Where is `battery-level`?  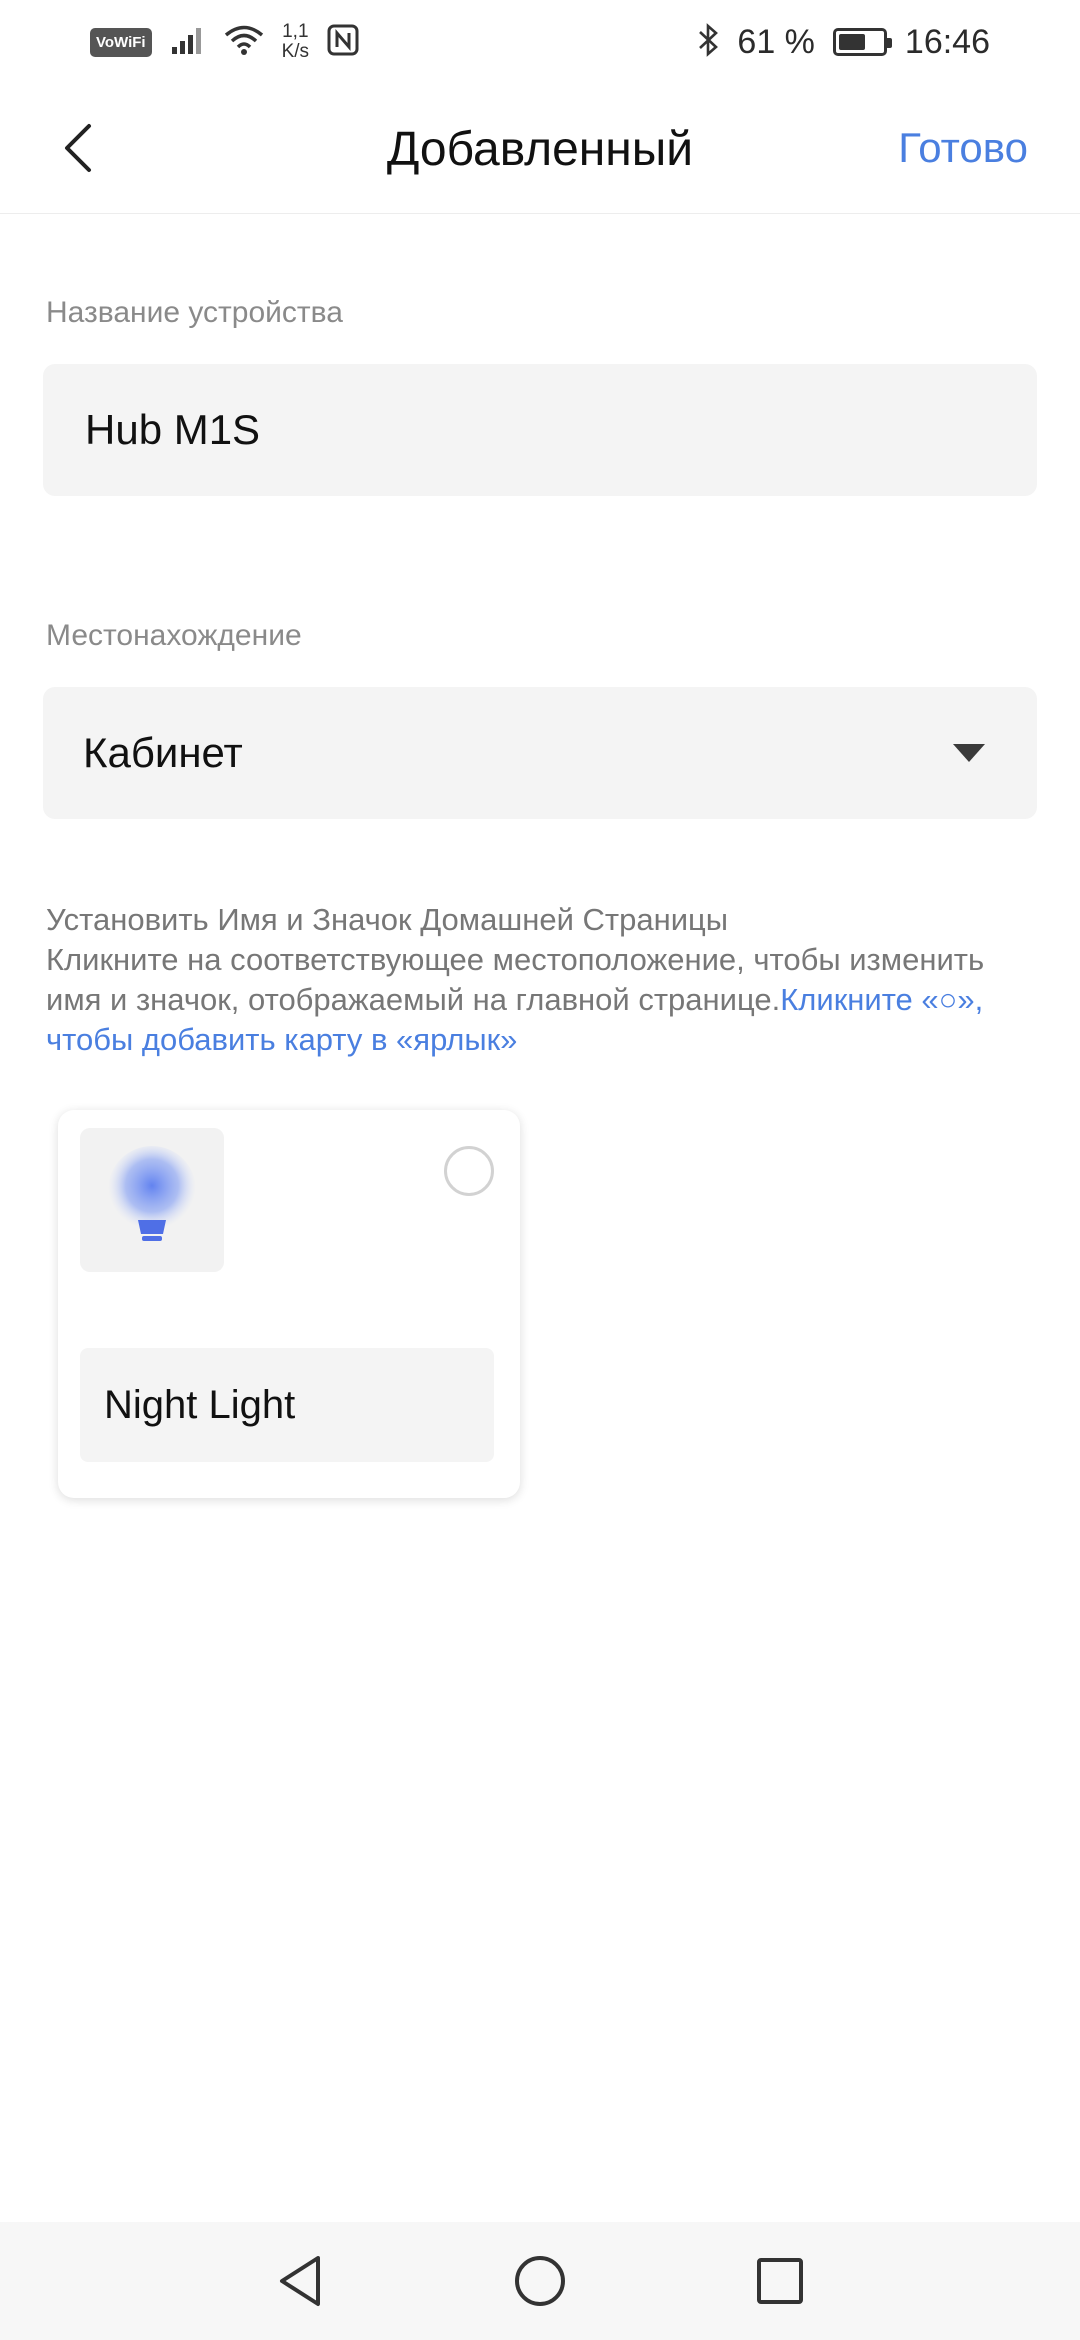
battery-level is located at coordinates (851, 42).